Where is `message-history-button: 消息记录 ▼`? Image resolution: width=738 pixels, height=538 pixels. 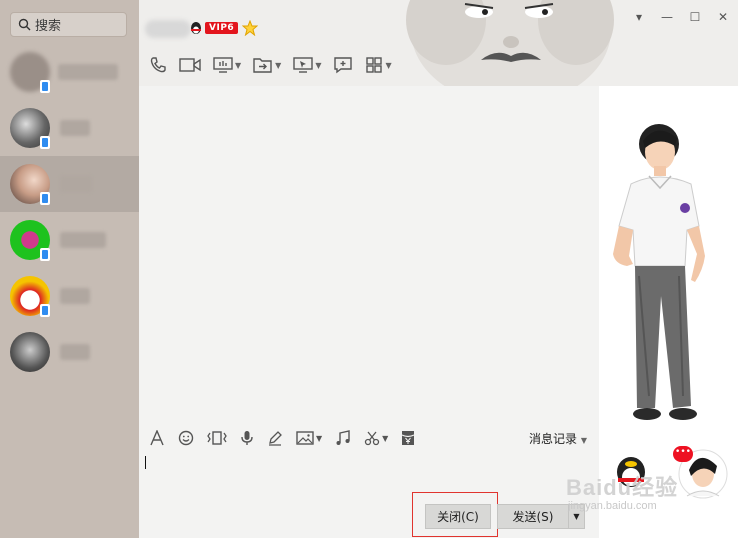
message-history-button: 消息记录 ▼ is located at coordinates (558, 438).